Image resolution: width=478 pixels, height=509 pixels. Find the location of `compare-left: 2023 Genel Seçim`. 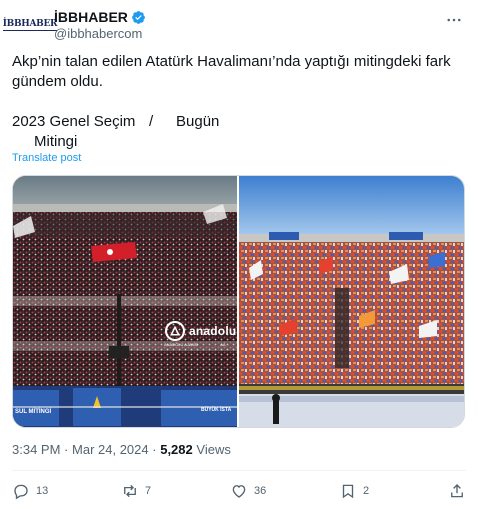

compare-left: 2023 Genel Seçim is located at coordinates (74, 121).